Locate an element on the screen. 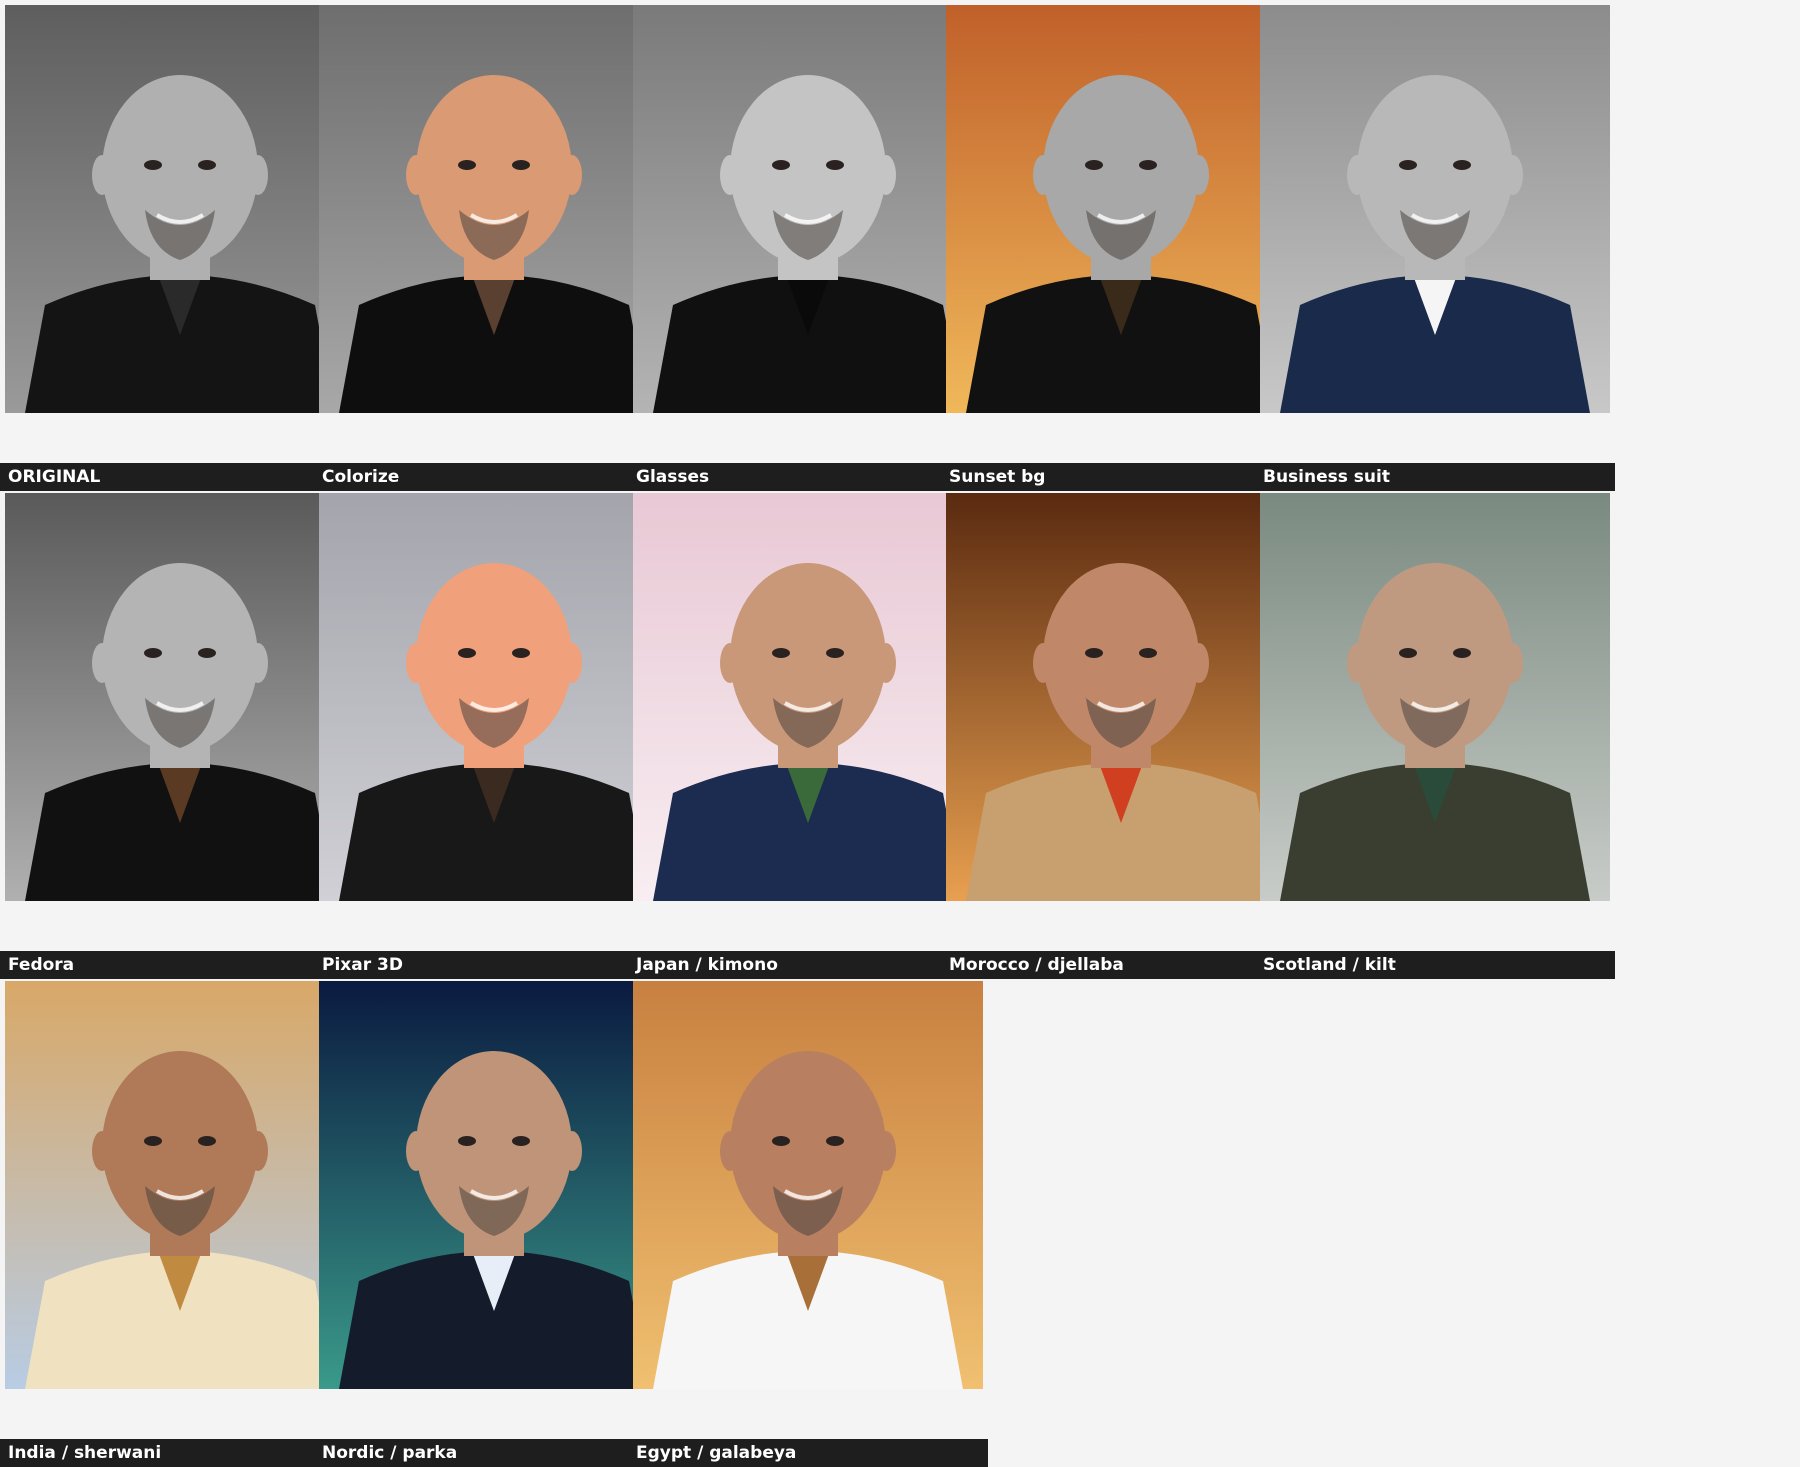 This screenshot has width=1800, height=1467. tile-caption: Colorize is located at coordinates (494, 477).